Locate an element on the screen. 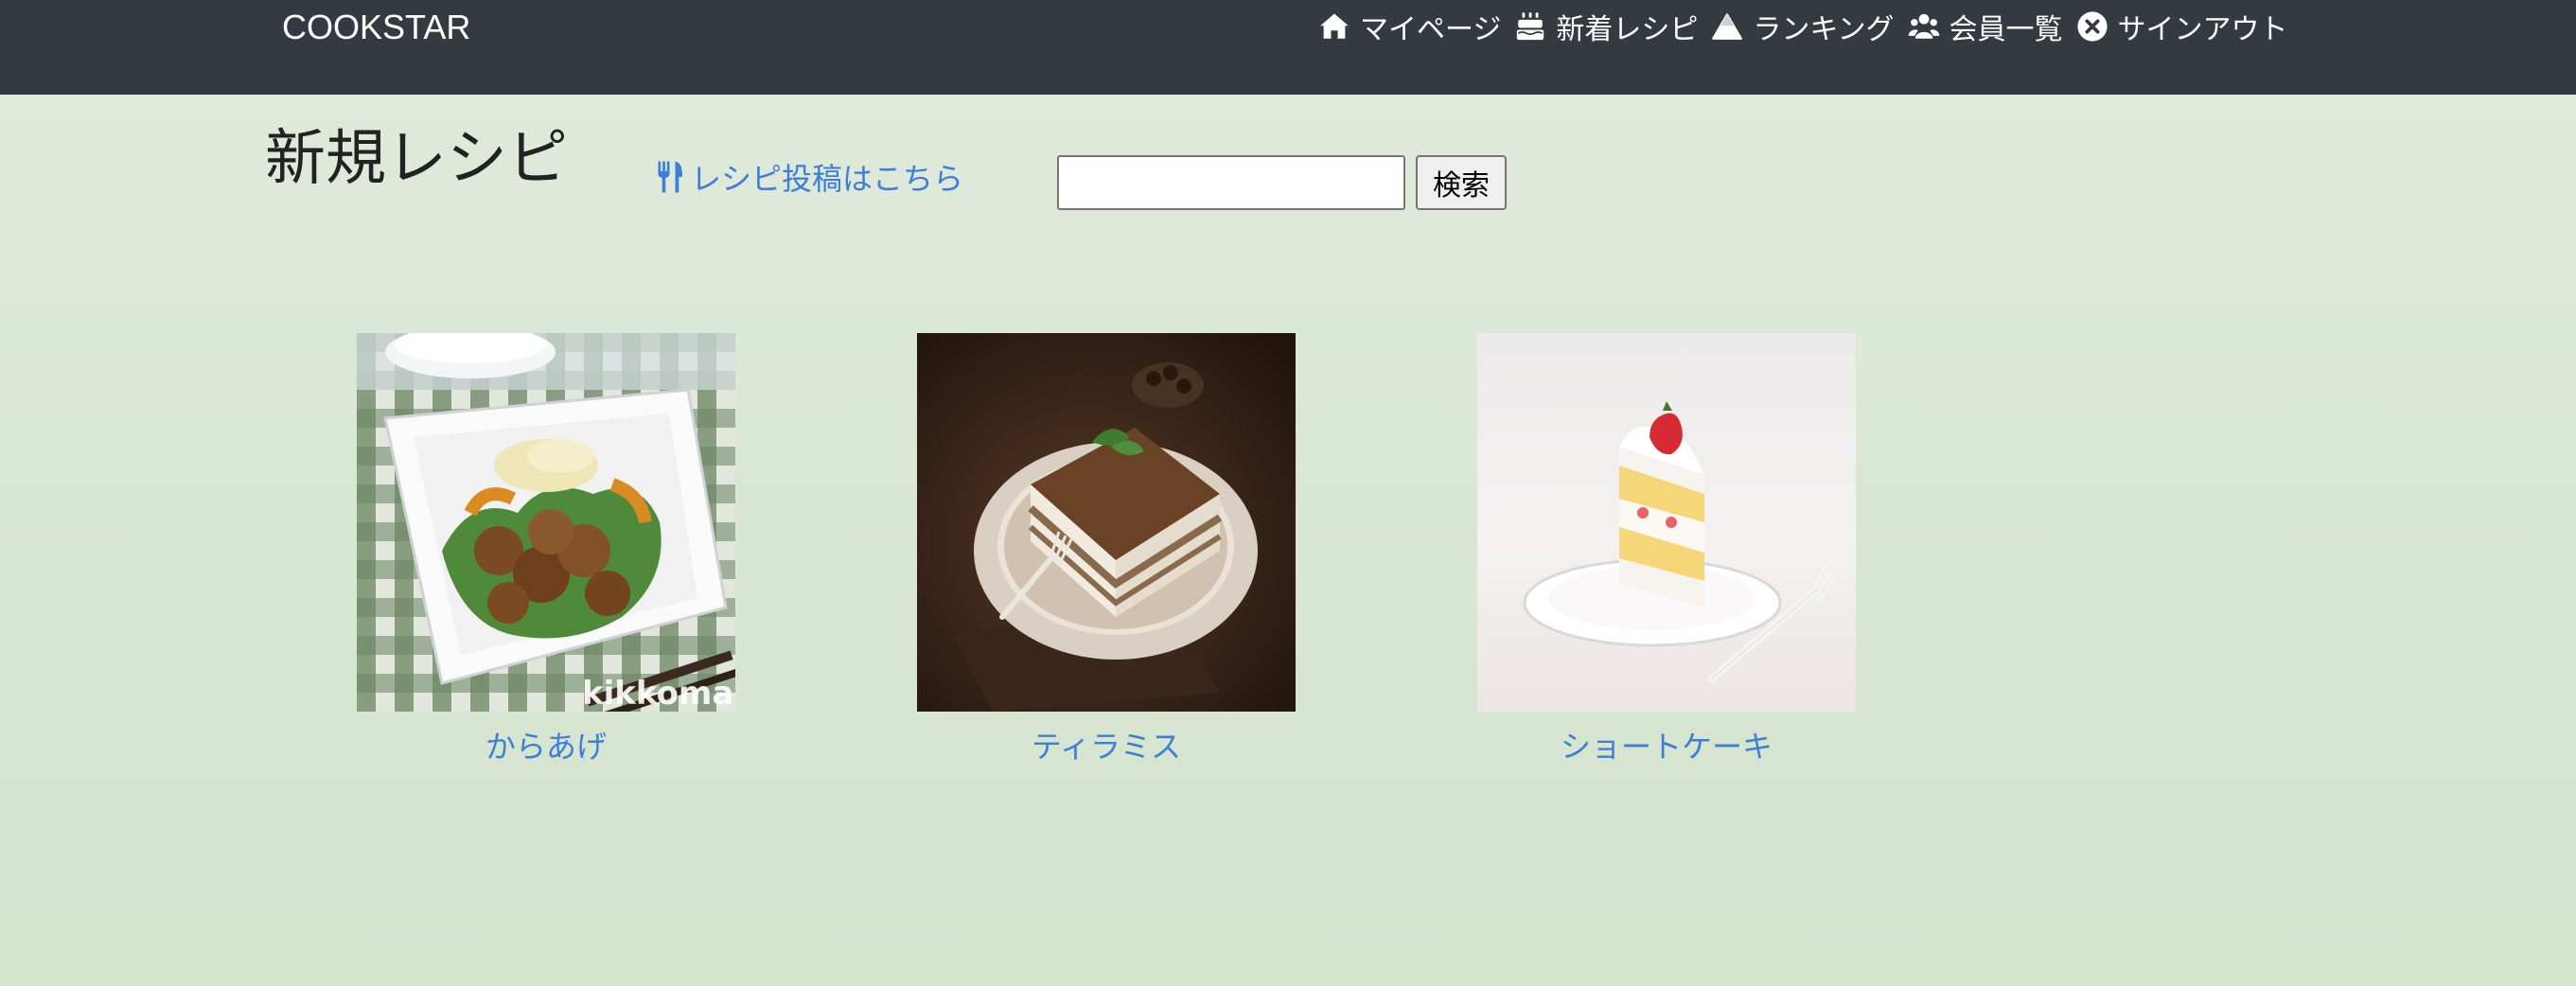  nav-item-label: 新着レシピ is located at coordinates (1627, 29).